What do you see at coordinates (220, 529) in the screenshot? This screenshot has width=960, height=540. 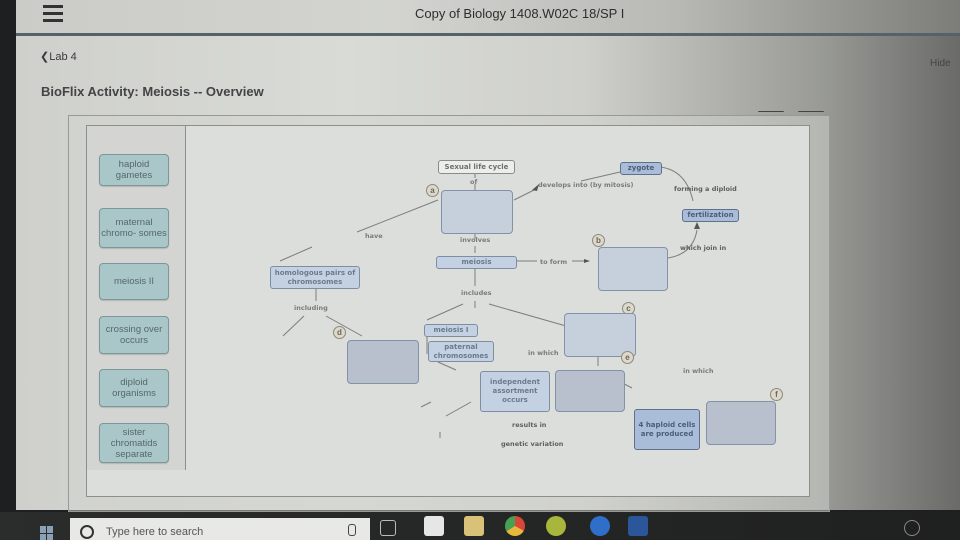 I see `taskbar-search-input: Type here to search` at bounding box center [220, 529].